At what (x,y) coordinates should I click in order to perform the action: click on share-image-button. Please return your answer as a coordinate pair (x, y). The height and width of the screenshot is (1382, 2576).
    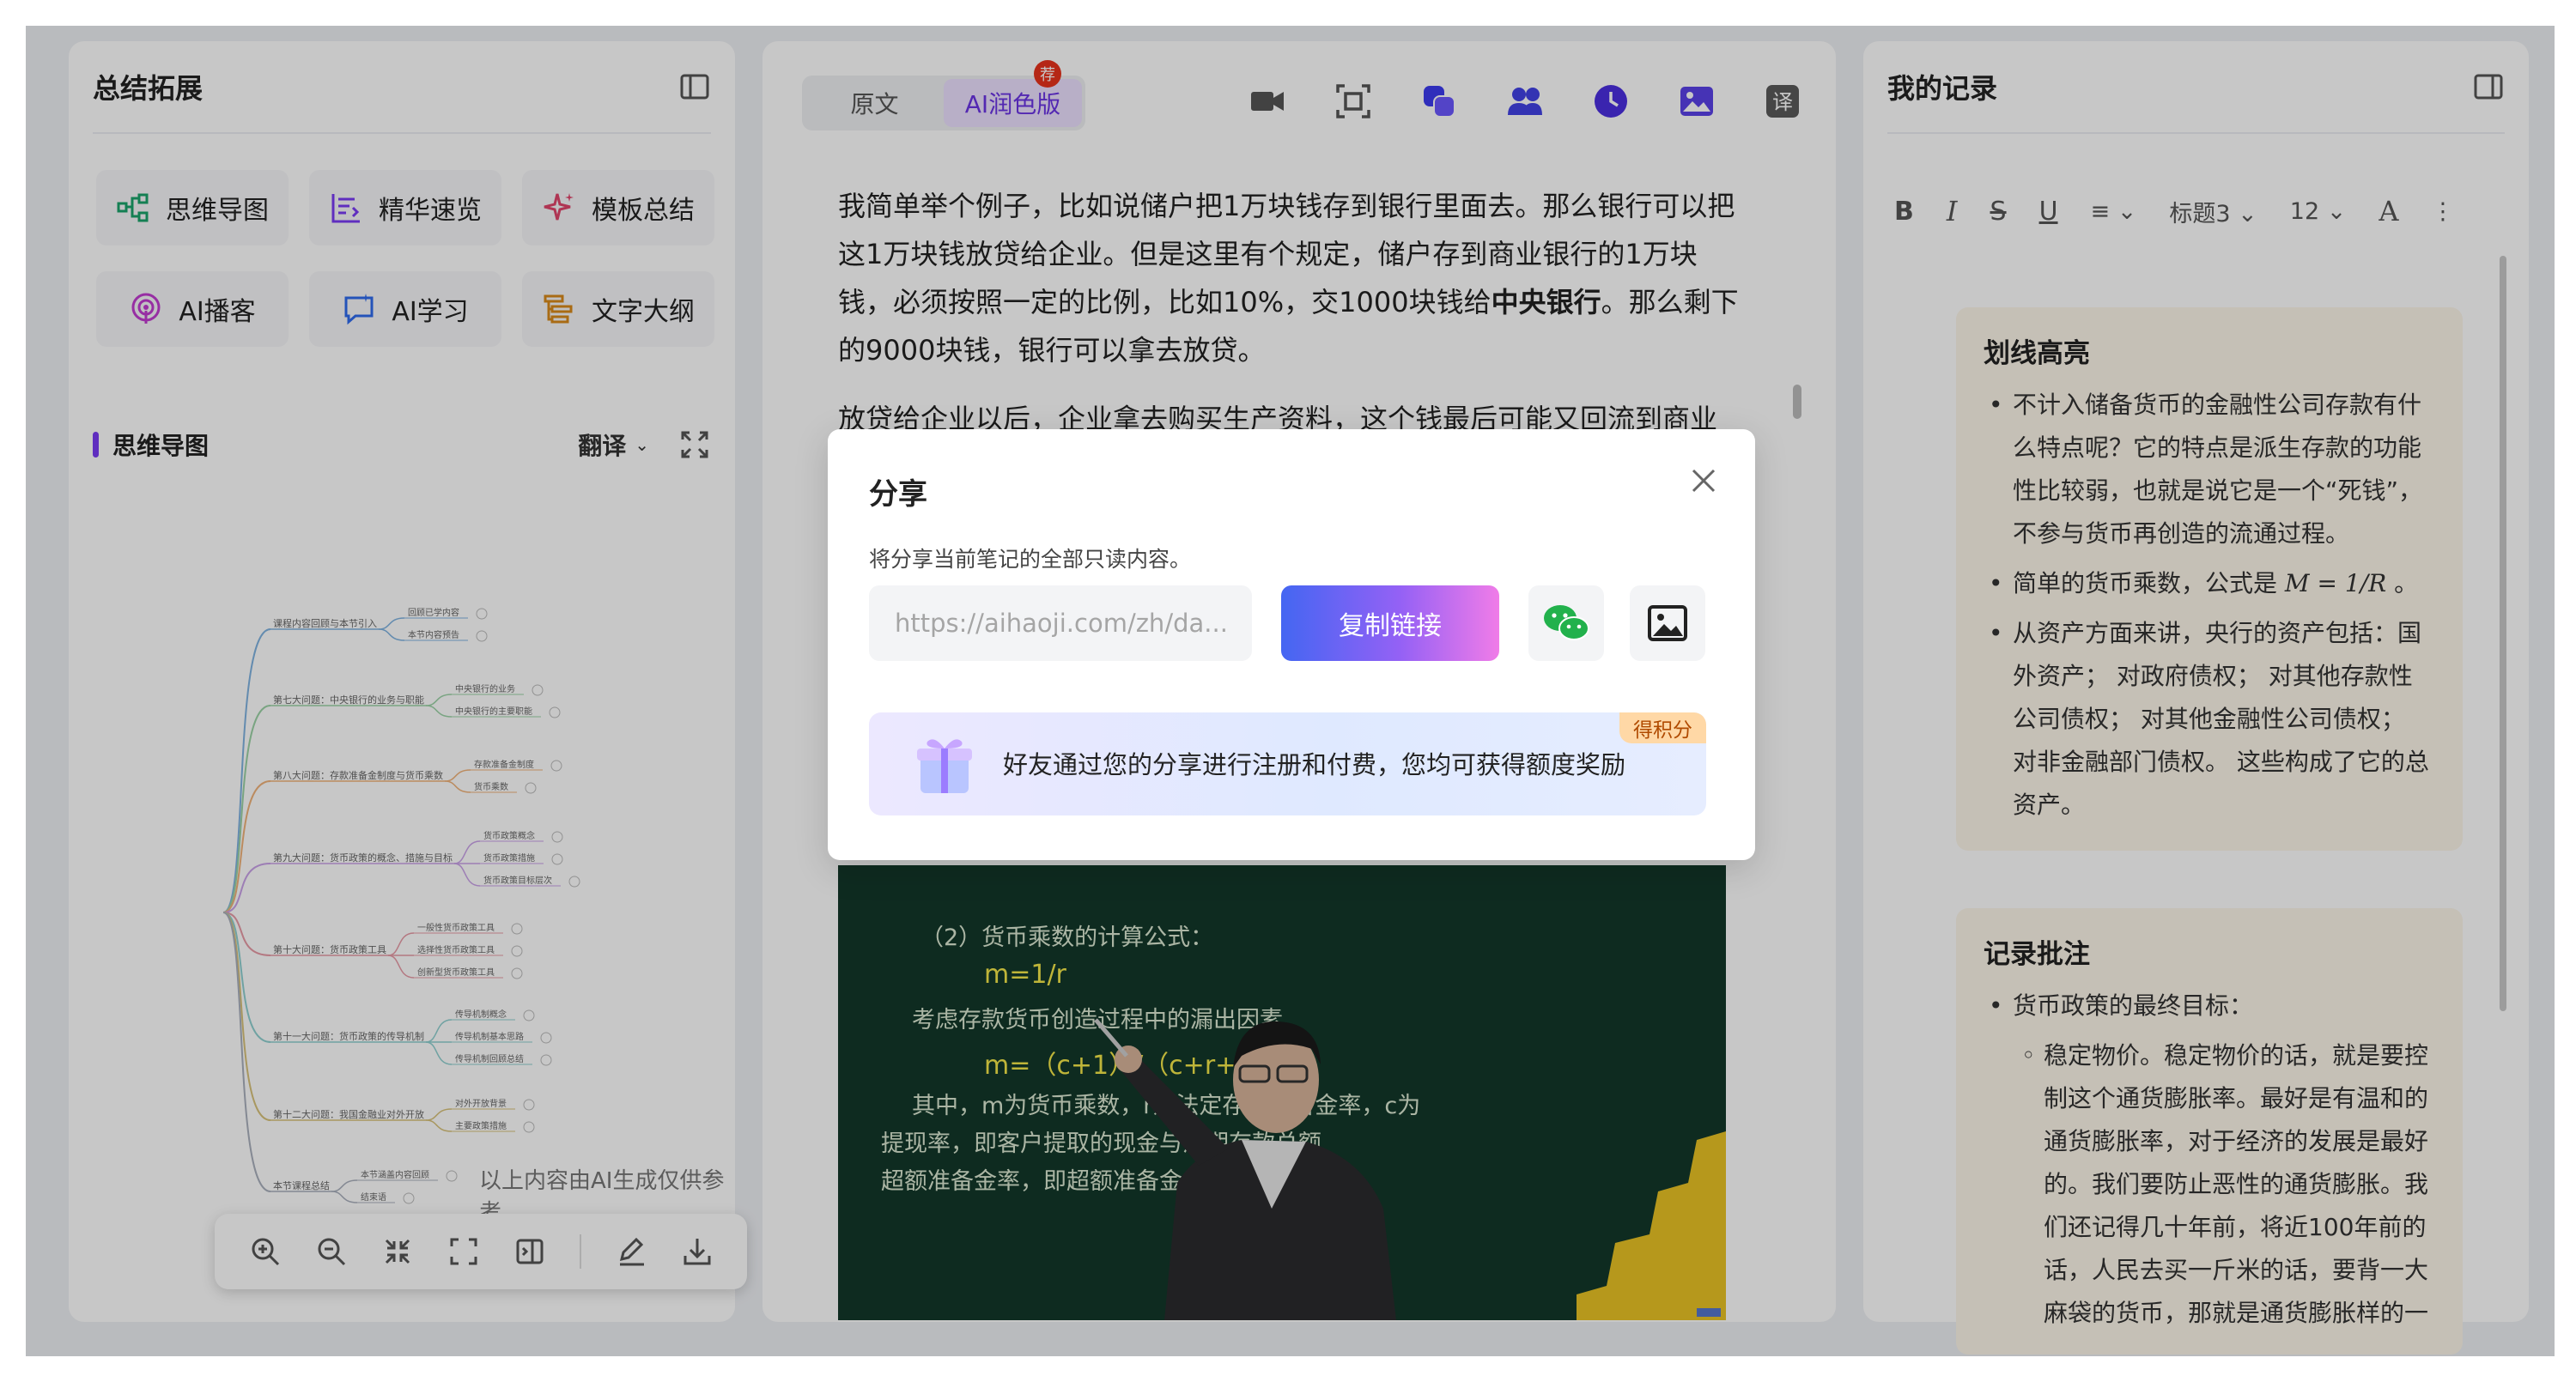
    Looking at the image, I should click on (1667, 623).